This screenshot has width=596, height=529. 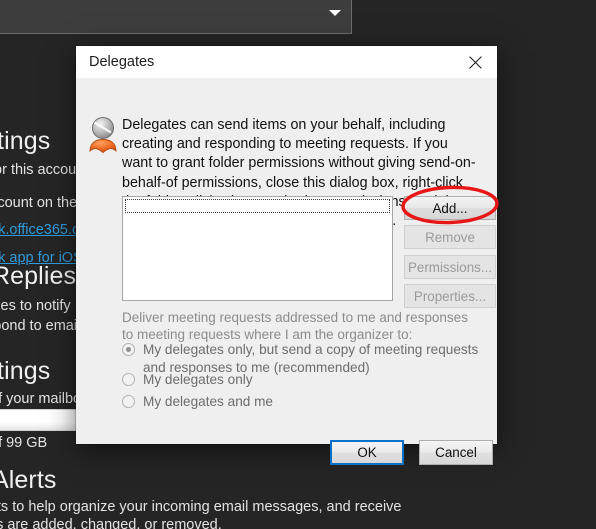 I want to click on bg-alerts-line2: ms are added, changed, or removed., so click(x=111, y=523).